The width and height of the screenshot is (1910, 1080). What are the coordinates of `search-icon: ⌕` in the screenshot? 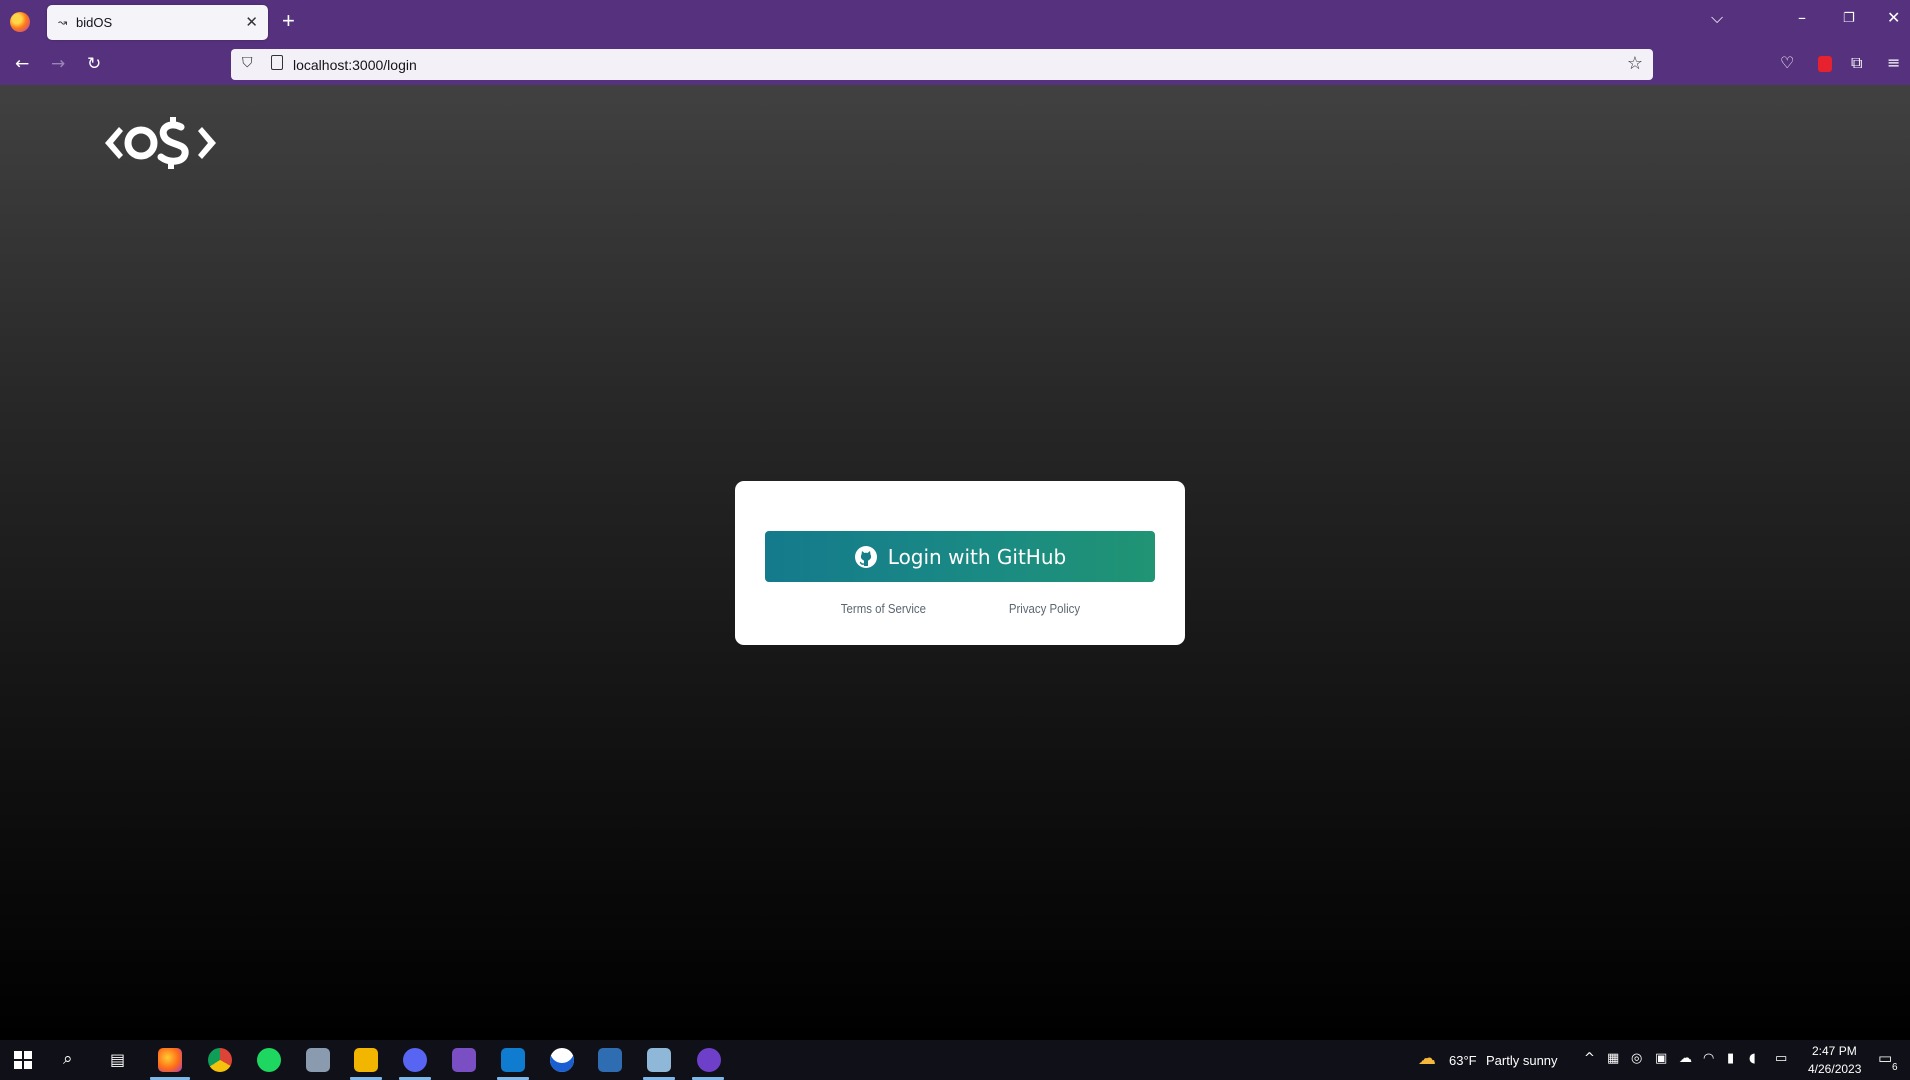 It's located at (68, 1059).